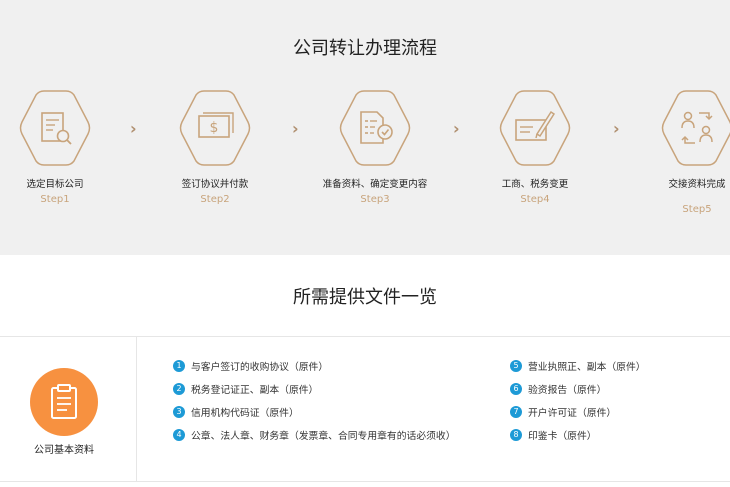  What do you see at coordinates (375, 184) in the screenshot?
I see `step-label: 准备资料、确定变更内容` at bounding box center [375, 184].